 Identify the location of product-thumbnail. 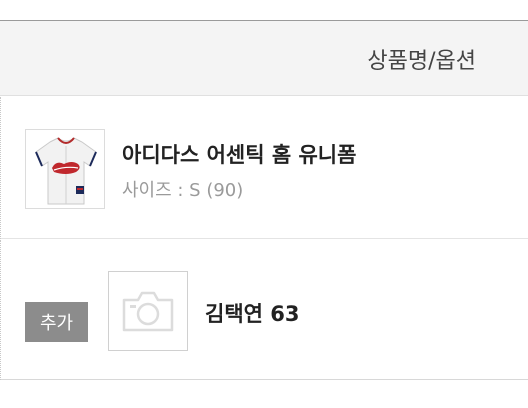
(65, 169).